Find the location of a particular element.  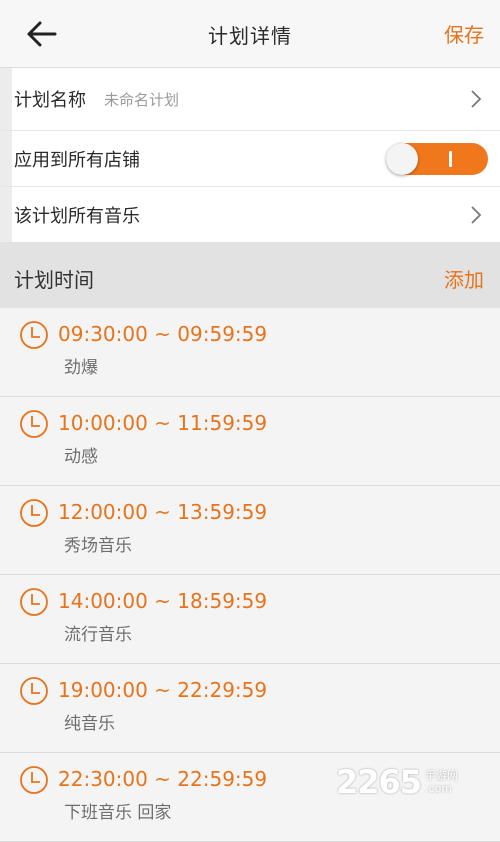

section-title: 计划时间 is located at coordinates (54, 280).